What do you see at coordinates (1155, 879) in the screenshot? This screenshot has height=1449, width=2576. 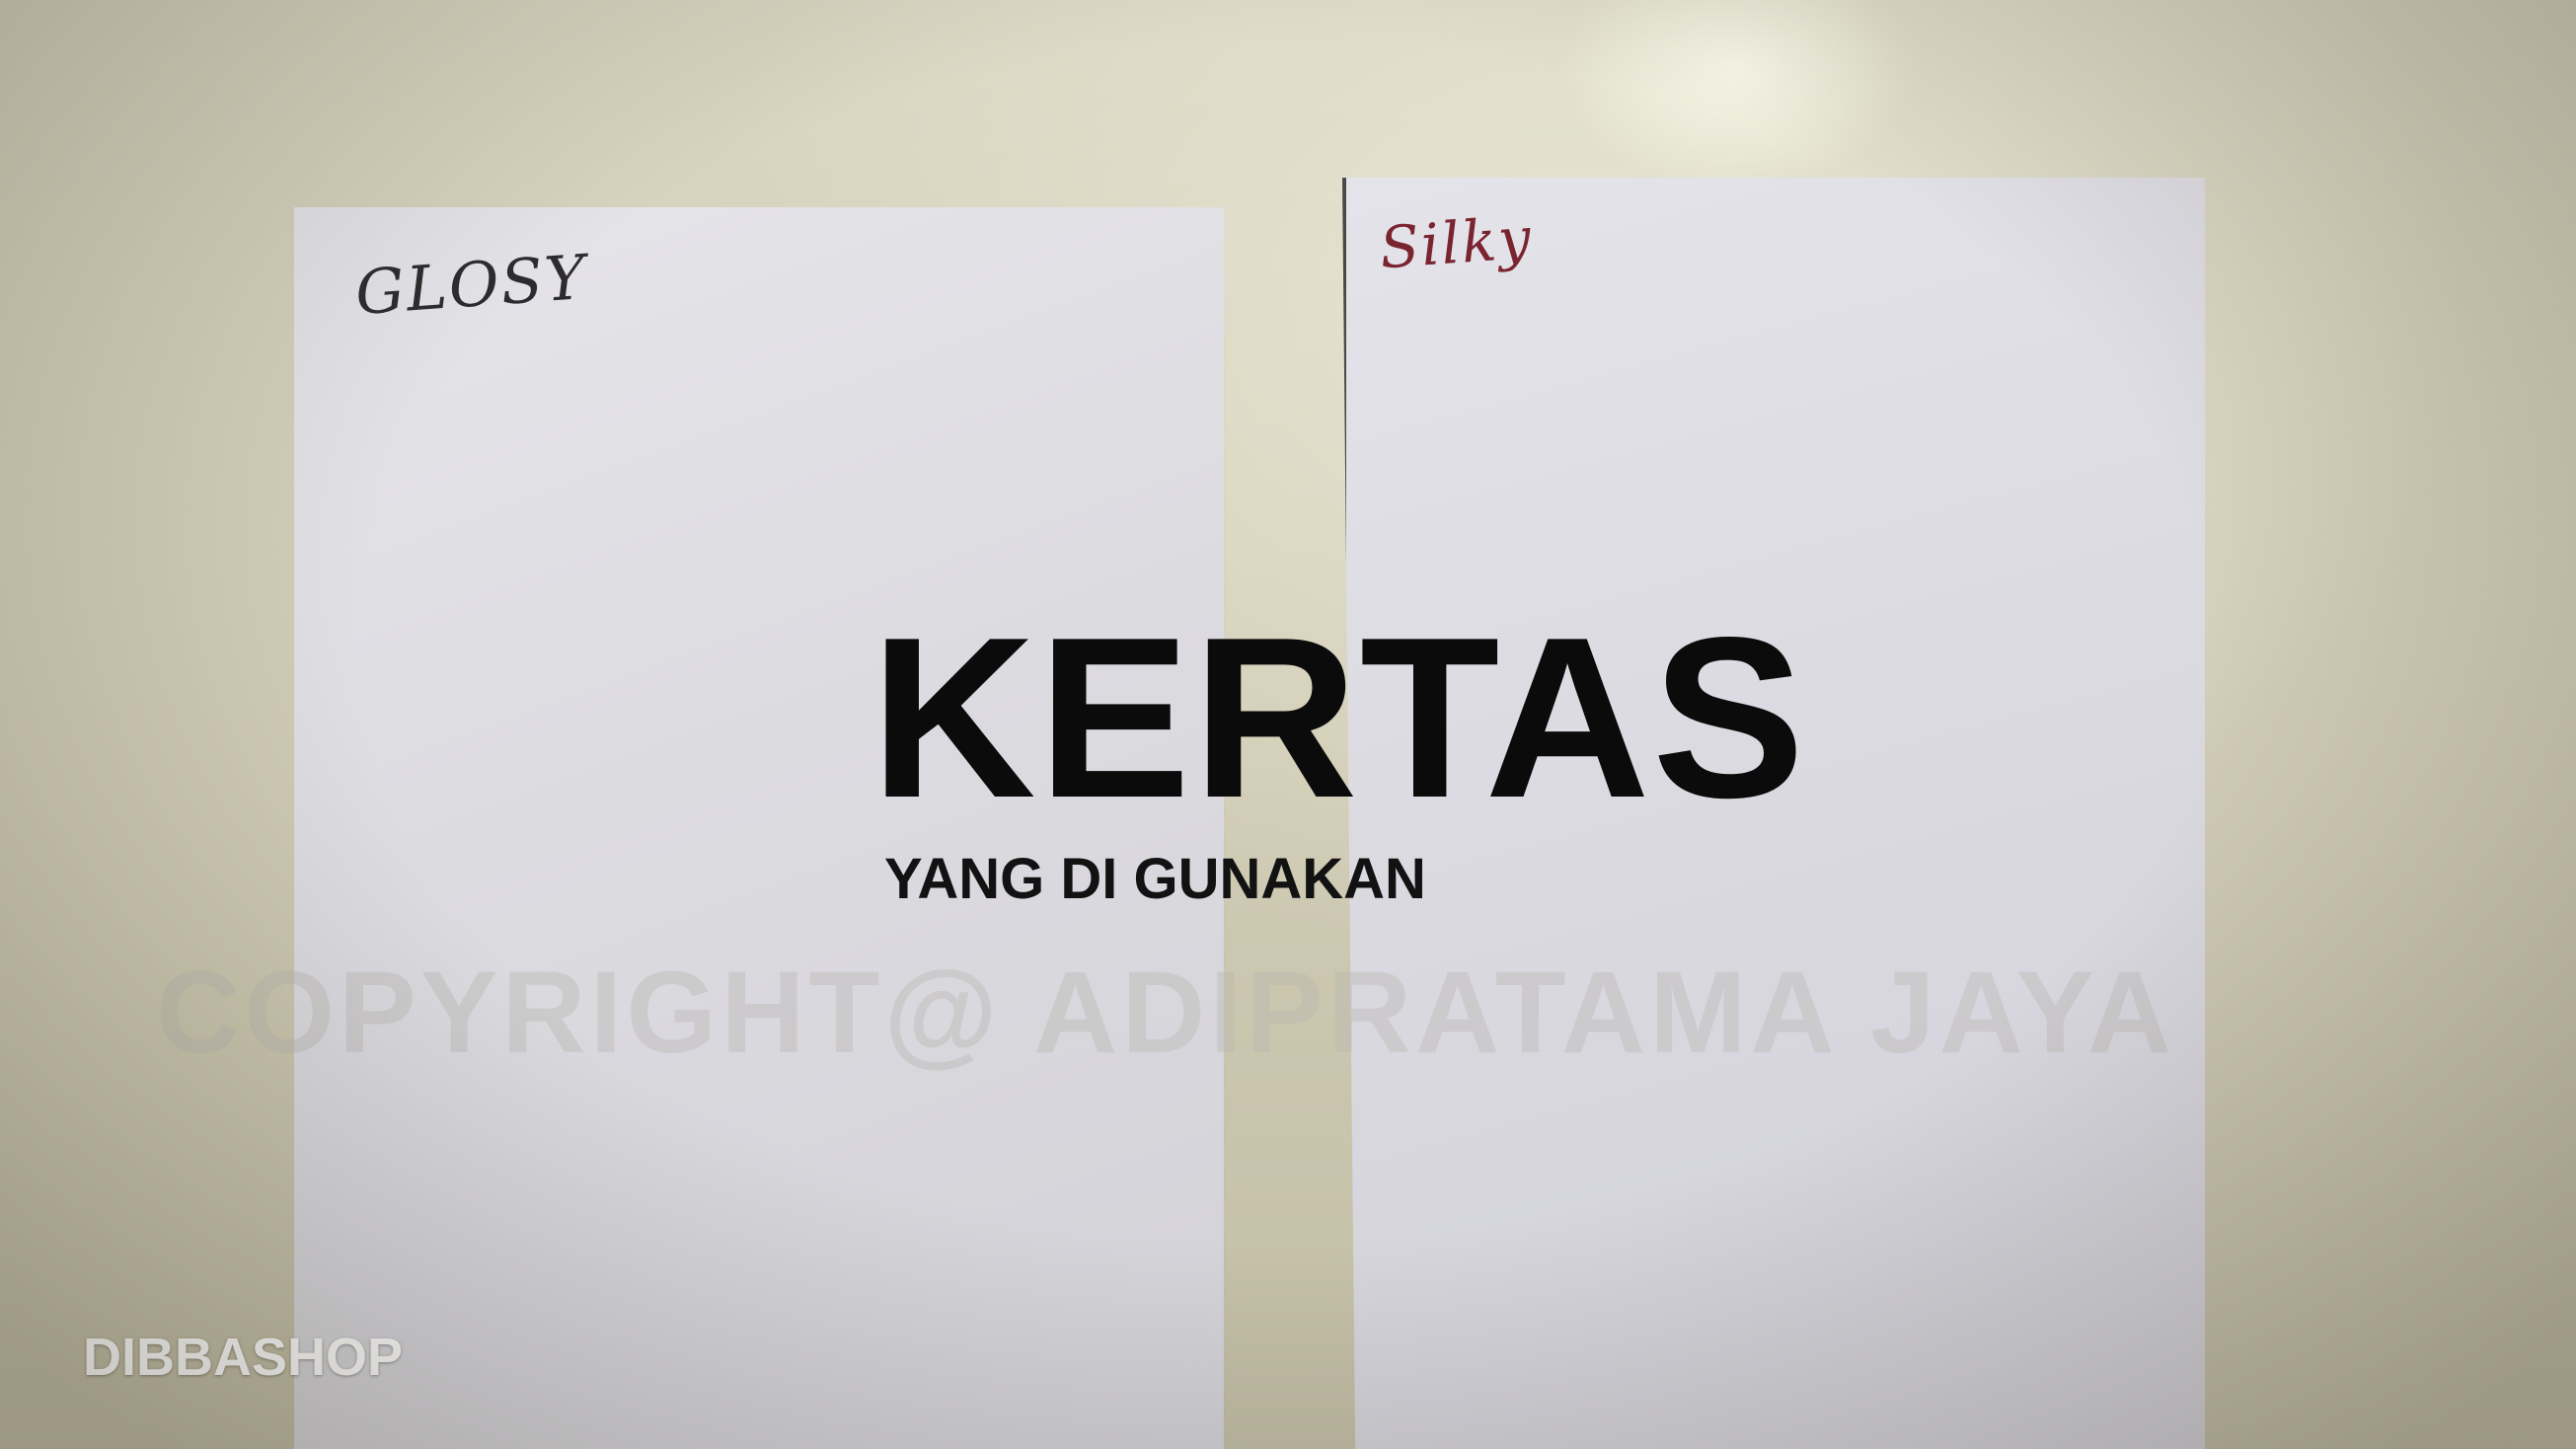 I see `subtitle-text: YANG DI GUNAKAN` at bounding box center [1155, 879].